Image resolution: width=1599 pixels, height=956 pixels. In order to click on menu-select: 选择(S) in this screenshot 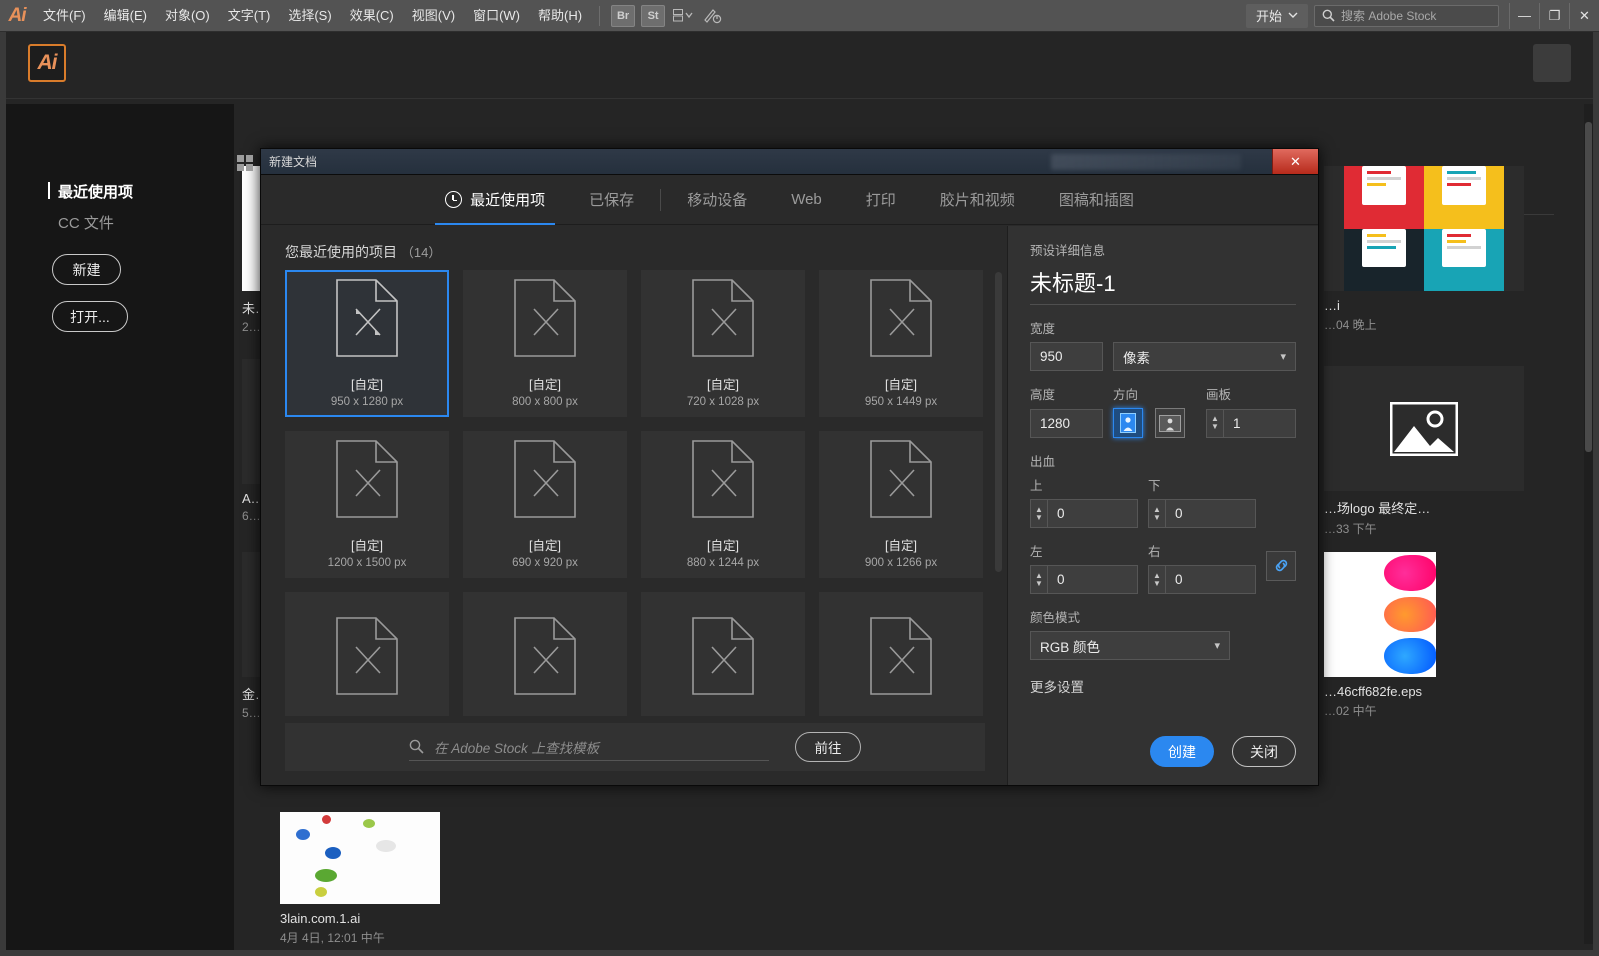, I will do `click(309, 16)`.